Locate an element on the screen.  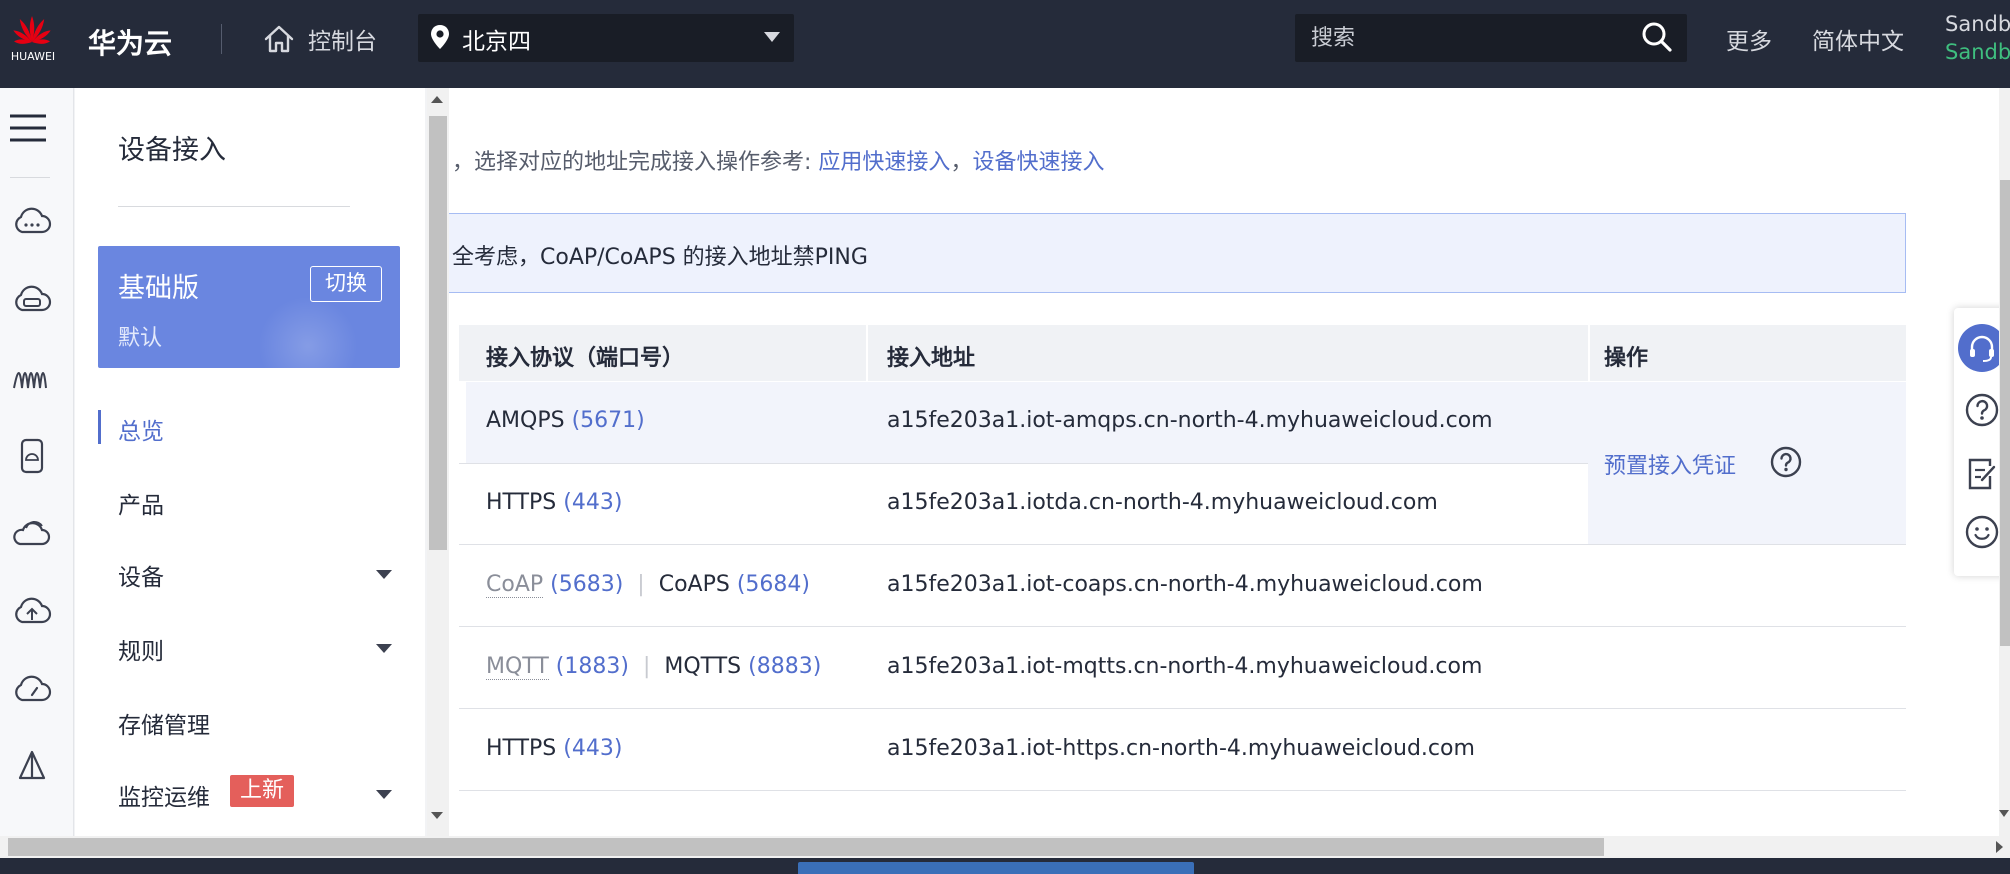
cloud-upload-icon is located at coordinates (32, 612).